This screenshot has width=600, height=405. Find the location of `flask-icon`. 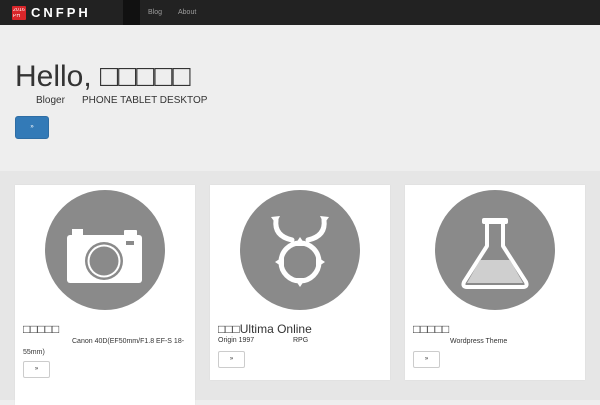

flask-icon is located at coordinates (495, 253).